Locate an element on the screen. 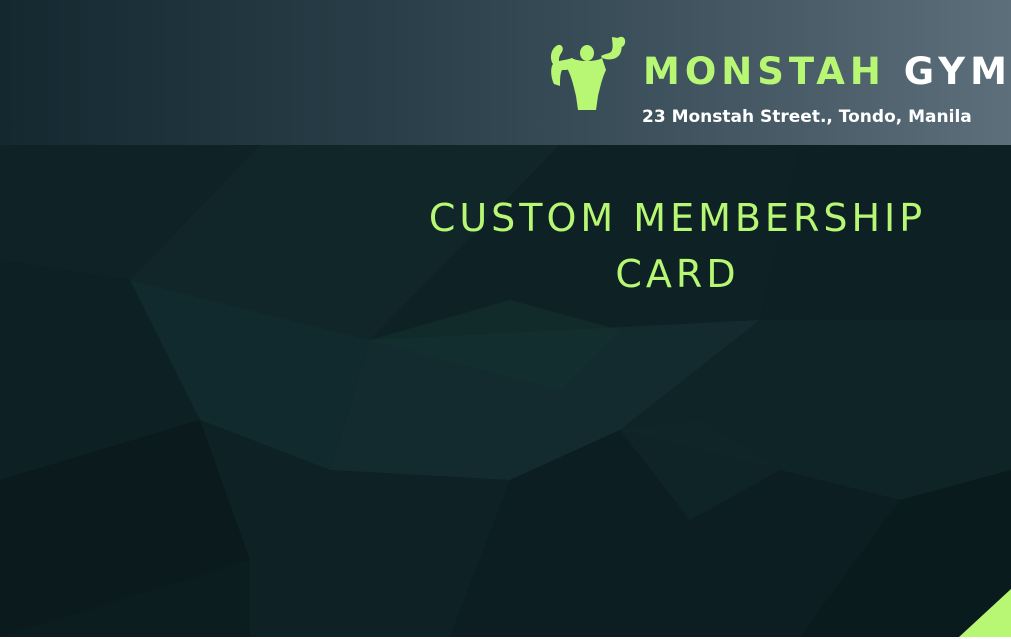  flexing-bodybuilder-icon is located at coordinates (588, 73).